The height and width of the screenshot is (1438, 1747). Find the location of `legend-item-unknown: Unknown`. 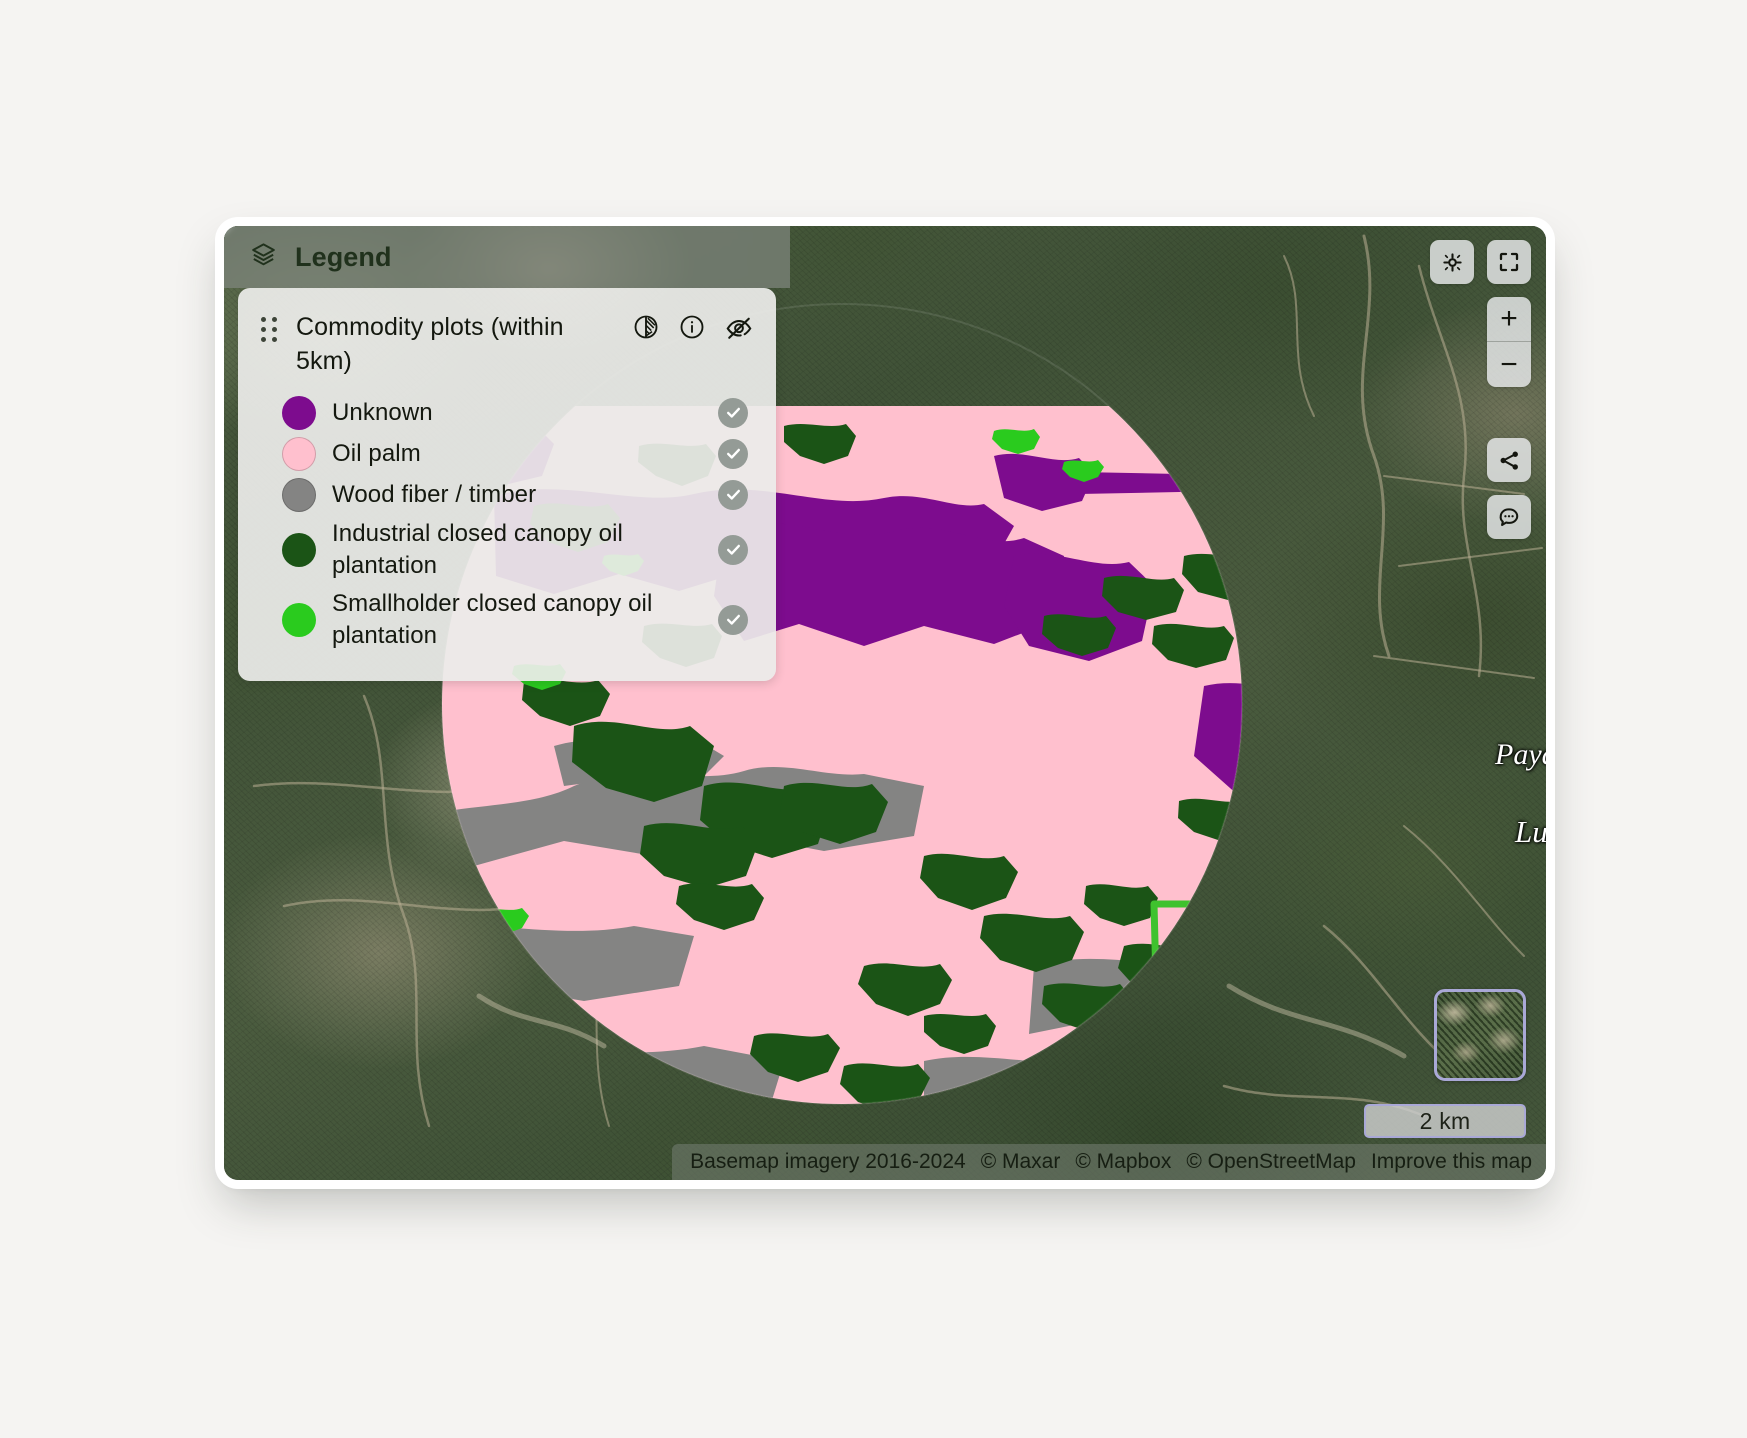

legend-item-unknown: Unknown is located at coordinates (507, 412).